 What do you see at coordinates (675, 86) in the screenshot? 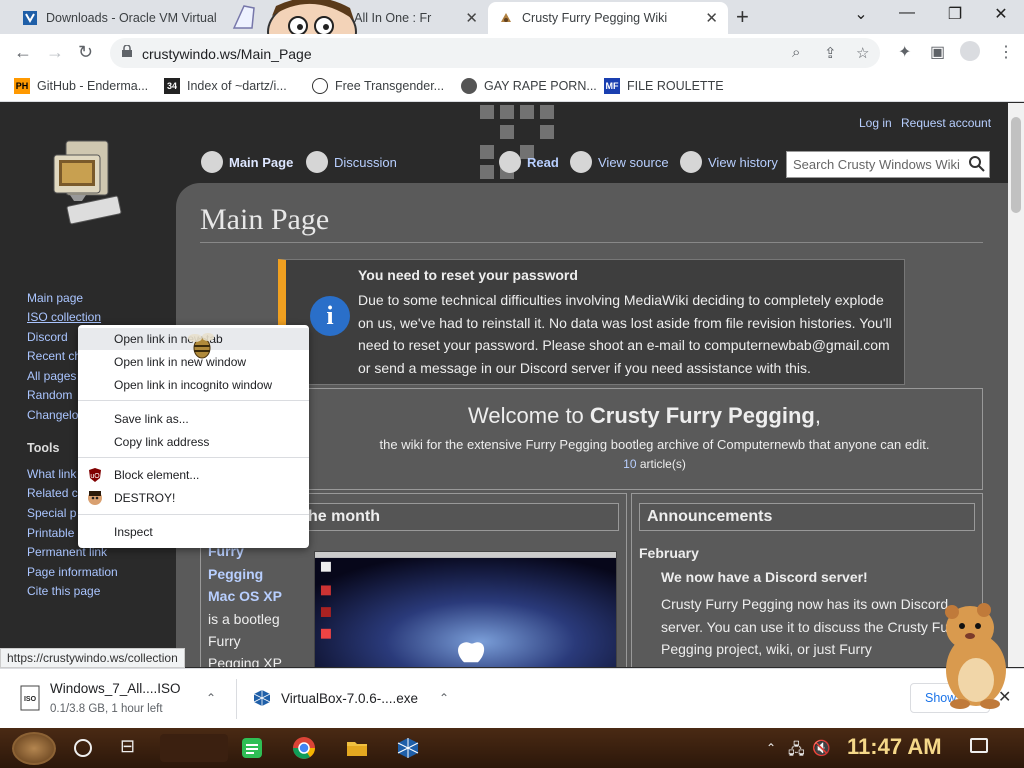
I see `bookmark-label: FILE ROULETTE` at bounding box center [675, 86].